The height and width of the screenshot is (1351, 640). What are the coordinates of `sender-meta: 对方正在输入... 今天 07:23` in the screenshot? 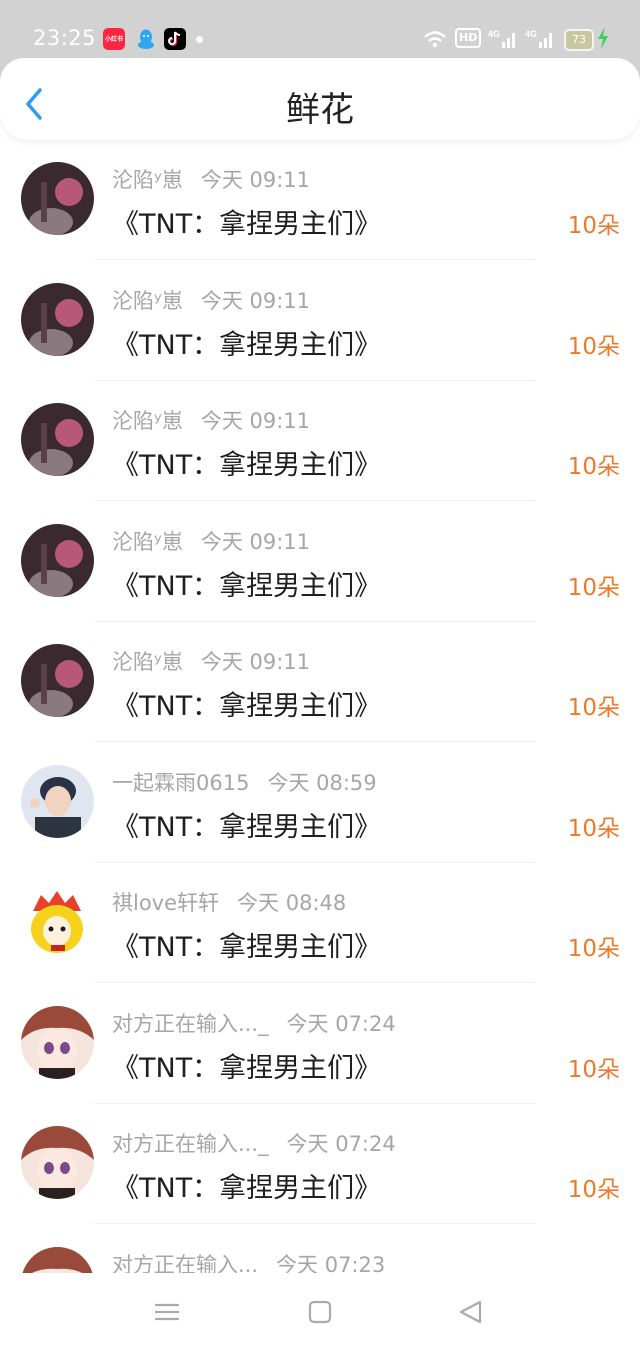 It's located at (248, 1261).